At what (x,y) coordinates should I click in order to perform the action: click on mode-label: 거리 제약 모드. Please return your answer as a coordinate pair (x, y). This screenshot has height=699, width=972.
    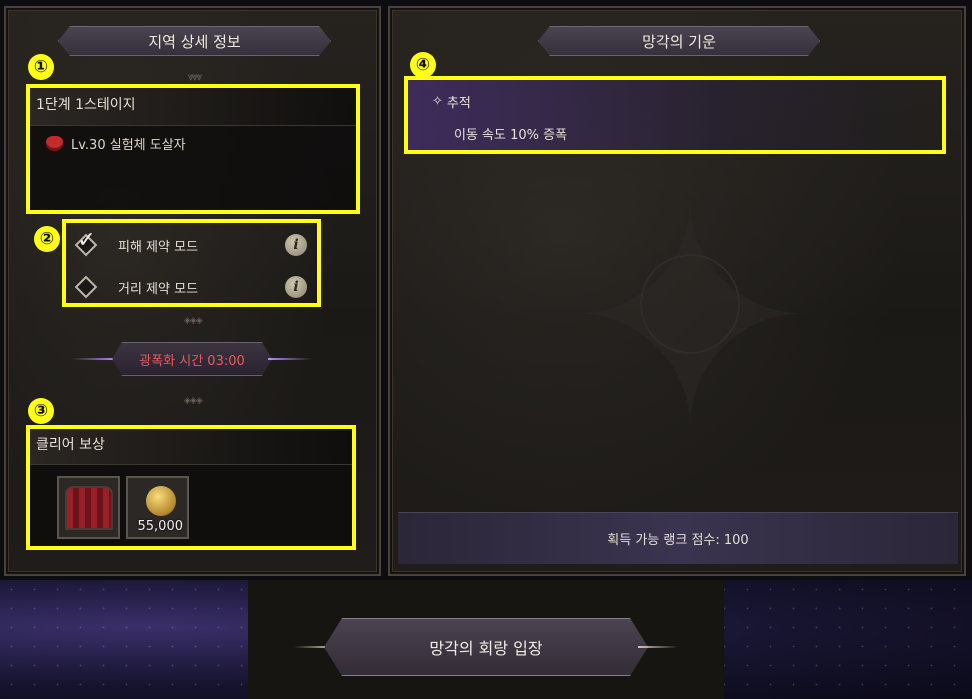
    Looking at the image, I should click on (158, 289).